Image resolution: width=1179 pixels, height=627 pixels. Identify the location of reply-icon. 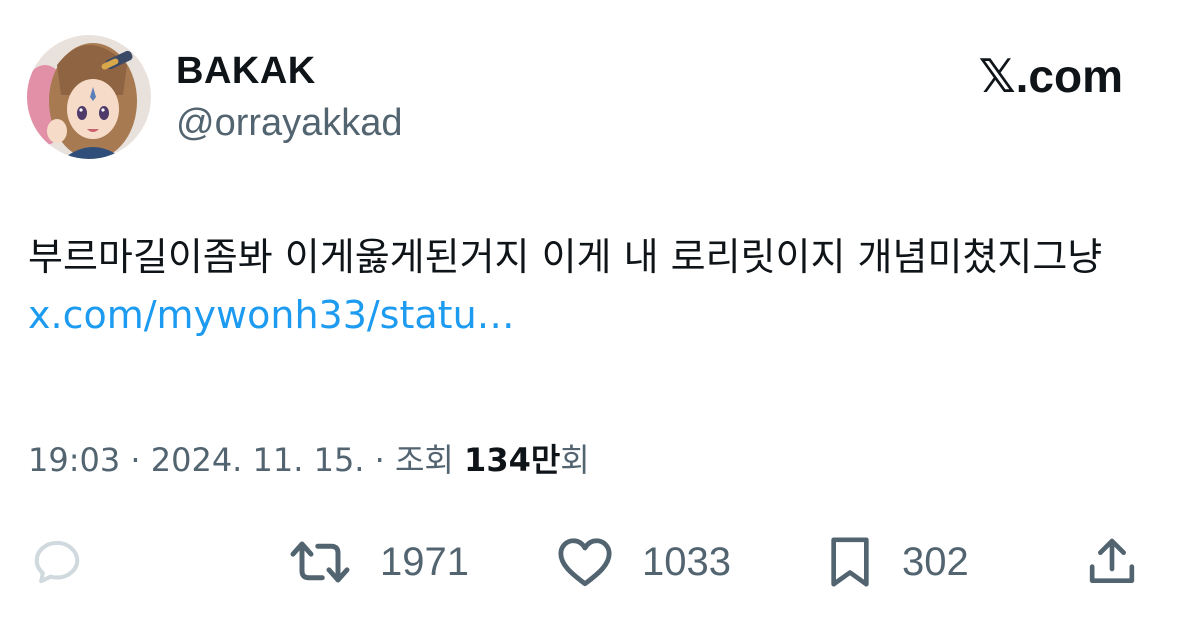
(57, 562).